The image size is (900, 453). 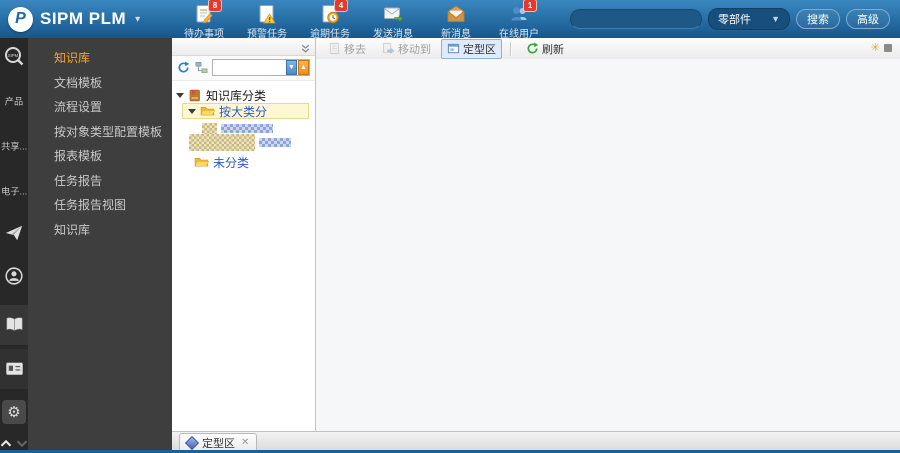 I want to click on pinned-area-tab: 定型区 ✕, so click(x=218, y=442).